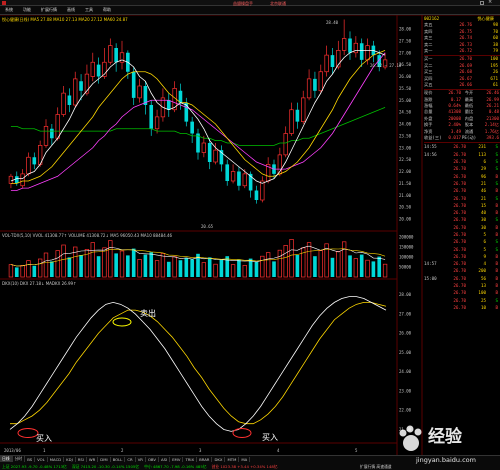  What do you see at coordinates (483, 198) in the screenshot?
I see `tick-volume: 21` at bounding box center [483, 198].